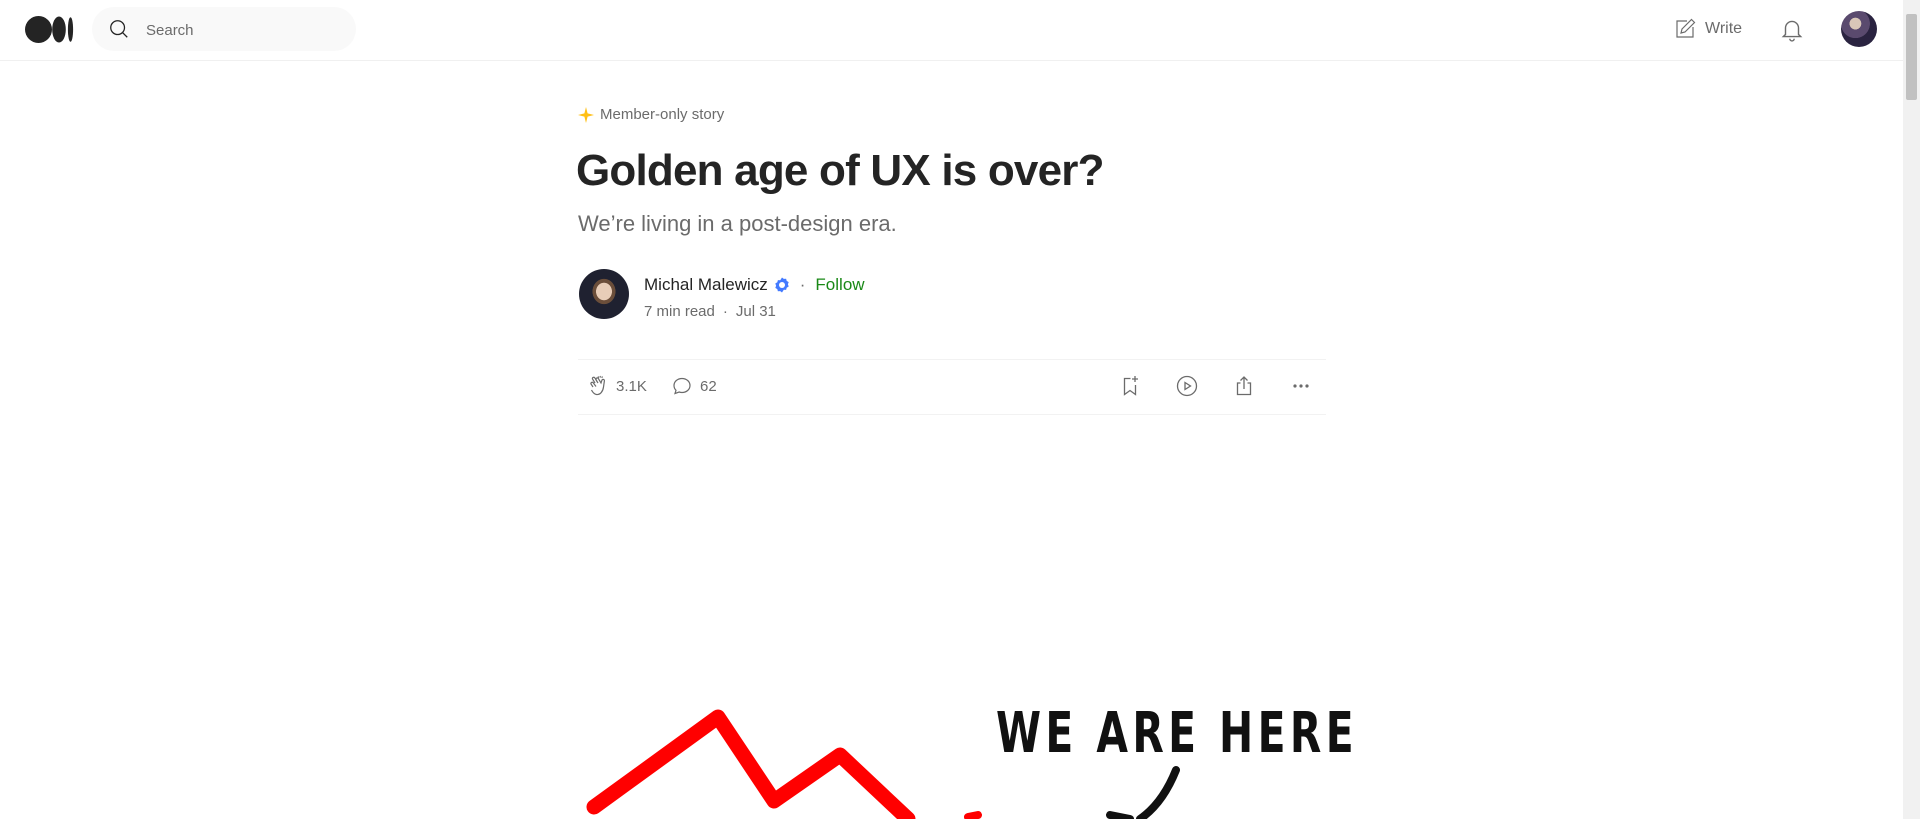 The height and width of the screenshot is (819, 1920). Describe the element at coordinates (1911, 57) in the screenshot. I see `scrollbar-thumb` at that location.